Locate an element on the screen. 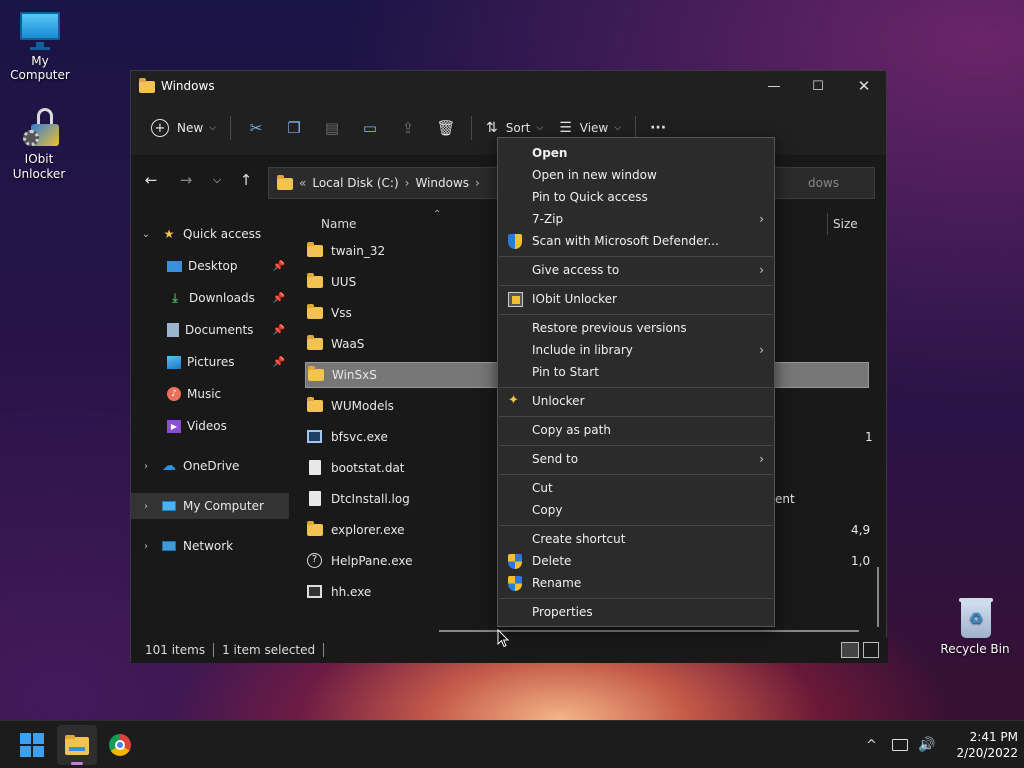 This screenshot has width=1024, height=768. nav-item-label: Videos is located at coordinates (207, 426).